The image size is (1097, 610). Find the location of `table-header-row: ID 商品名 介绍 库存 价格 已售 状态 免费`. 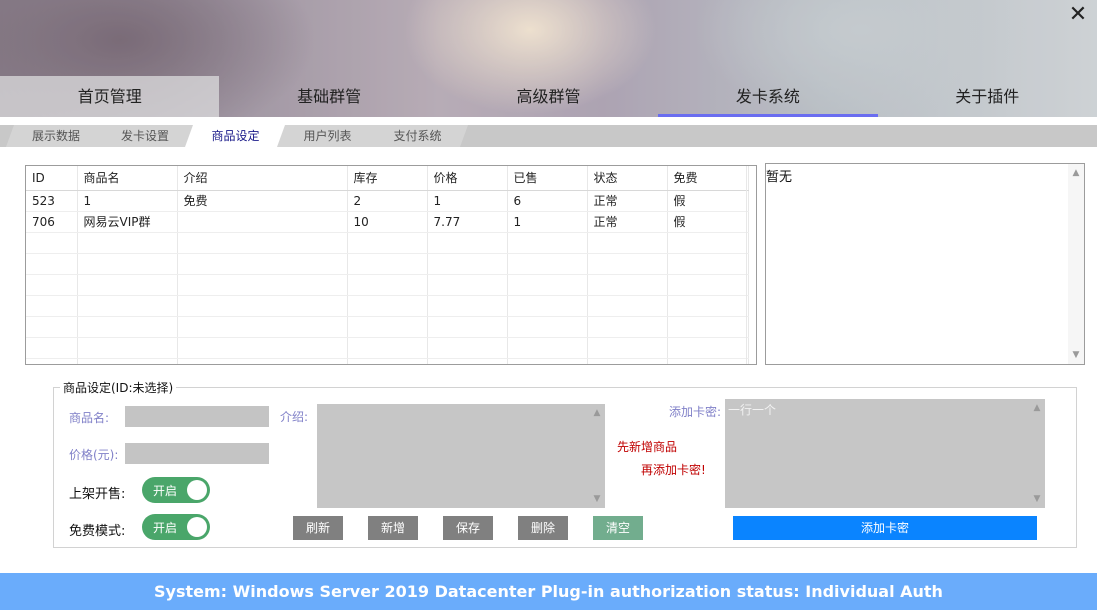

table-header-row: ID 商品名 介绍 库存 价格 已售 状态 免费 is located at coordinates (387, 178).